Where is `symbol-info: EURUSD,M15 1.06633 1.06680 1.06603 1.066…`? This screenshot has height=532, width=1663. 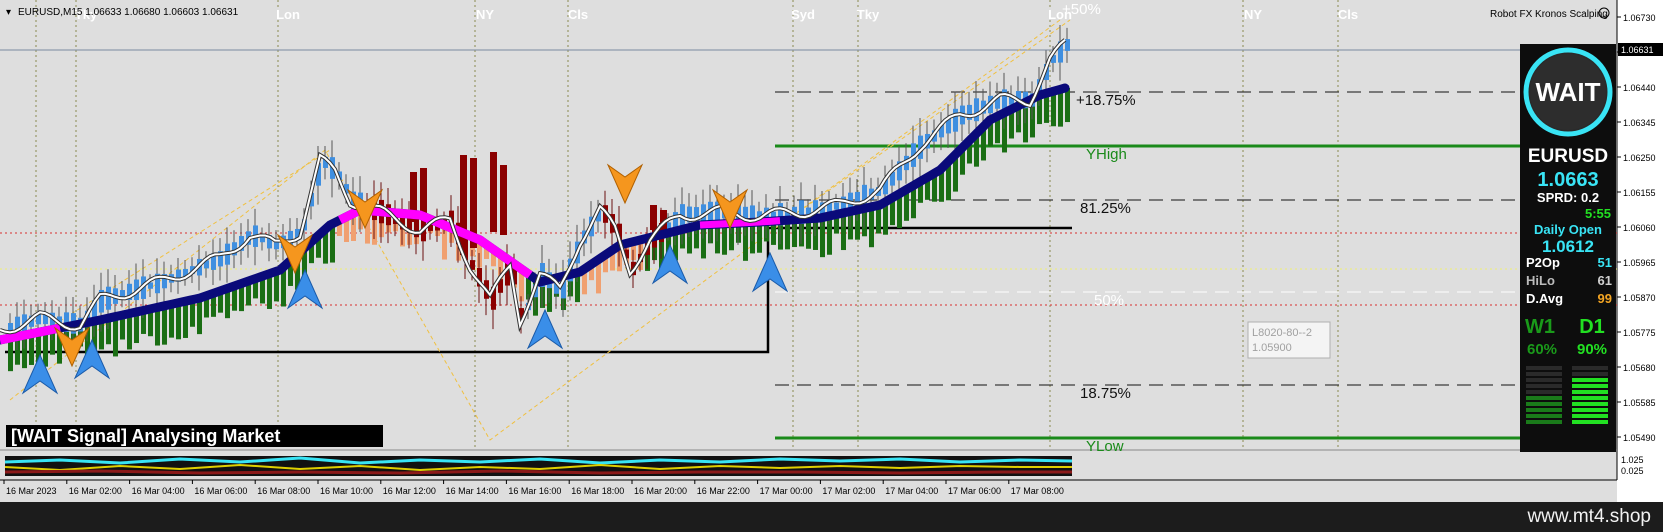
symbol-info: EURUSD,M15 1.06633 1.06680 1.06603 1.066… is located at coordinates (128, 12).